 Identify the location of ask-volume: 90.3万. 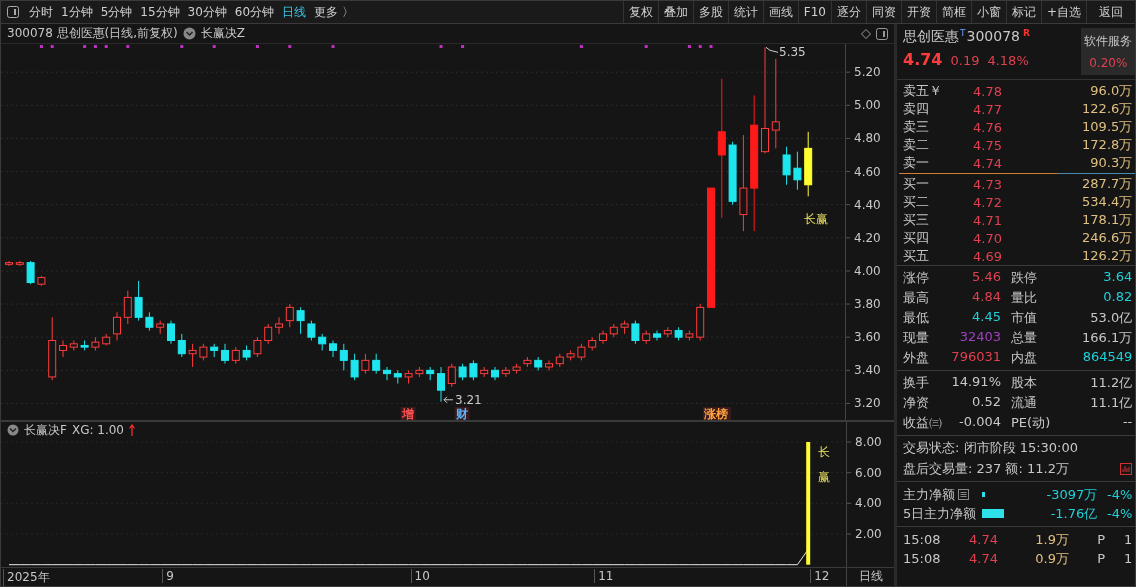
(1111, 163).